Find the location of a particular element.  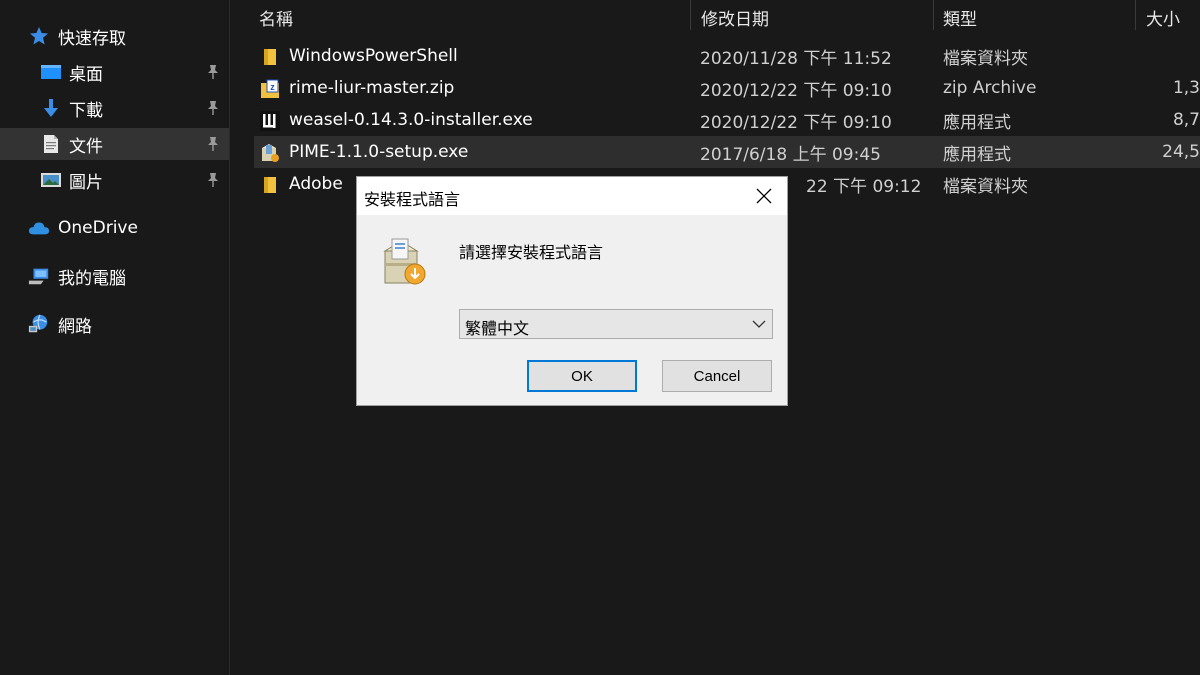

svg-text: z is located at coordinates (272, 87).